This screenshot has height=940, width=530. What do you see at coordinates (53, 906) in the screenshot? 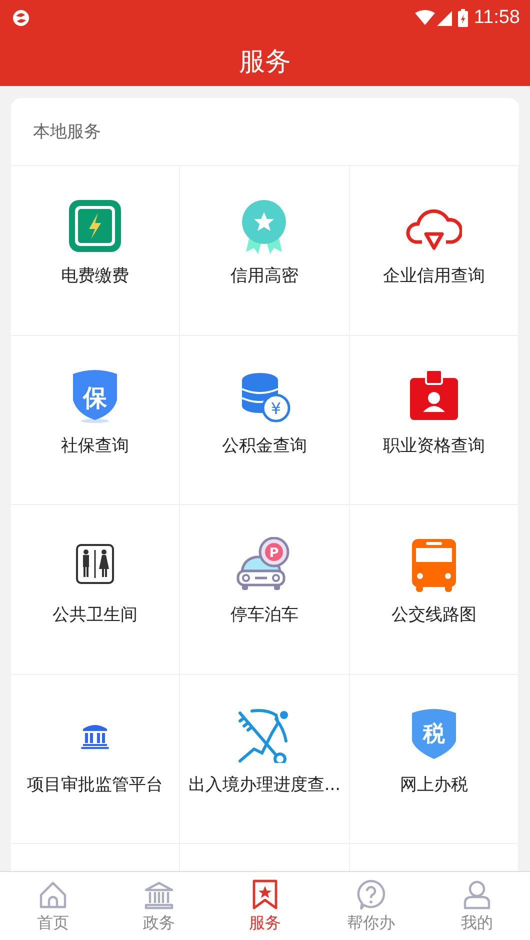
I see `nav-tab: 首页` at bounding box center [53, 906].